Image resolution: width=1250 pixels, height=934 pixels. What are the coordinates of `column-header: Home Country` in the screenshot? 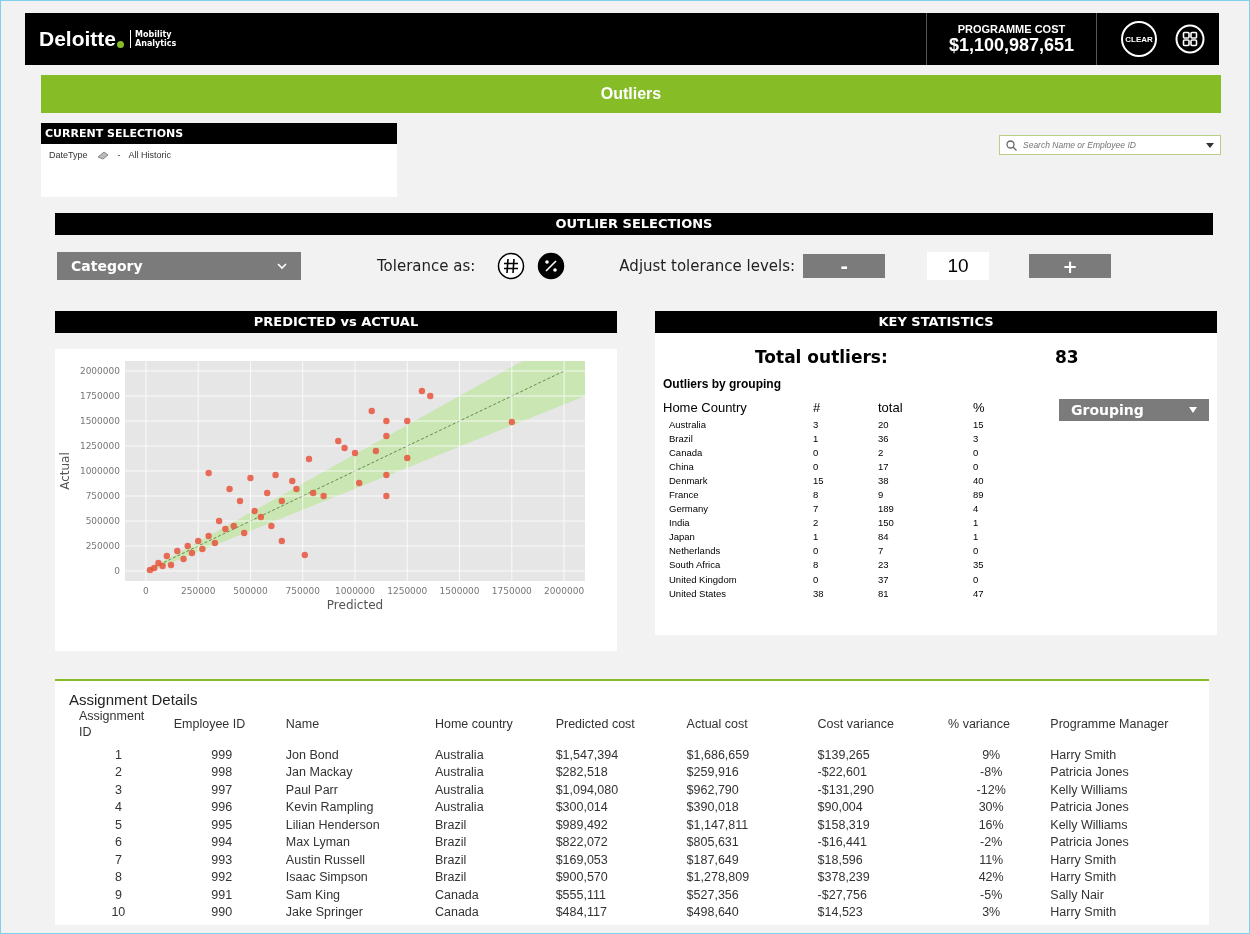 It's located at (738, 407).